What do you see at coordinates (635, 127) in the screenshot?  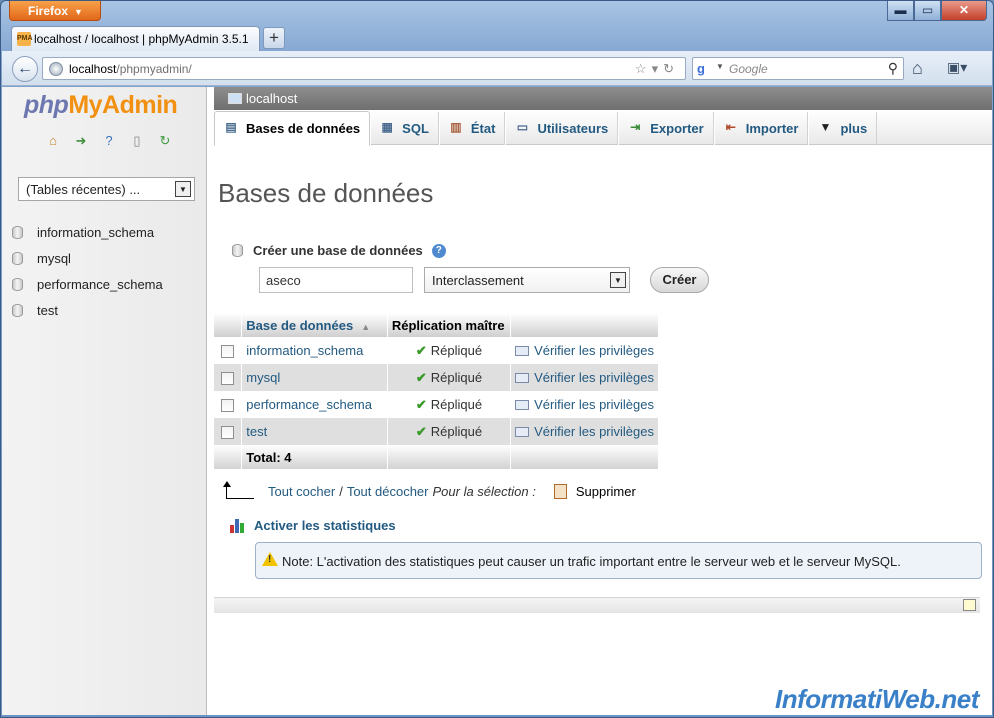 I see `export-icon: ⇥` at bounding box center [635, 127].